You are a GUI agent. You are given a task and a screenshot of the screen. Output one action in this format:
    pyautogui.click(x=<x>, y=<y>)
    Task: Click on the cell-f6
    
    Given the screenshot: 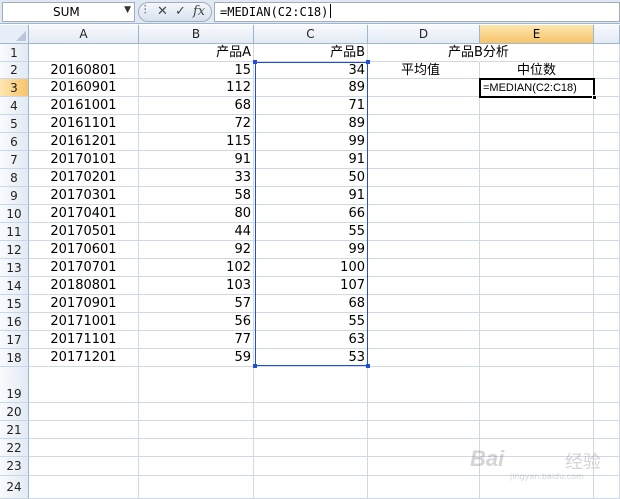 What is the action you would take?
    pyautogui.click(x=607, y=142)
    